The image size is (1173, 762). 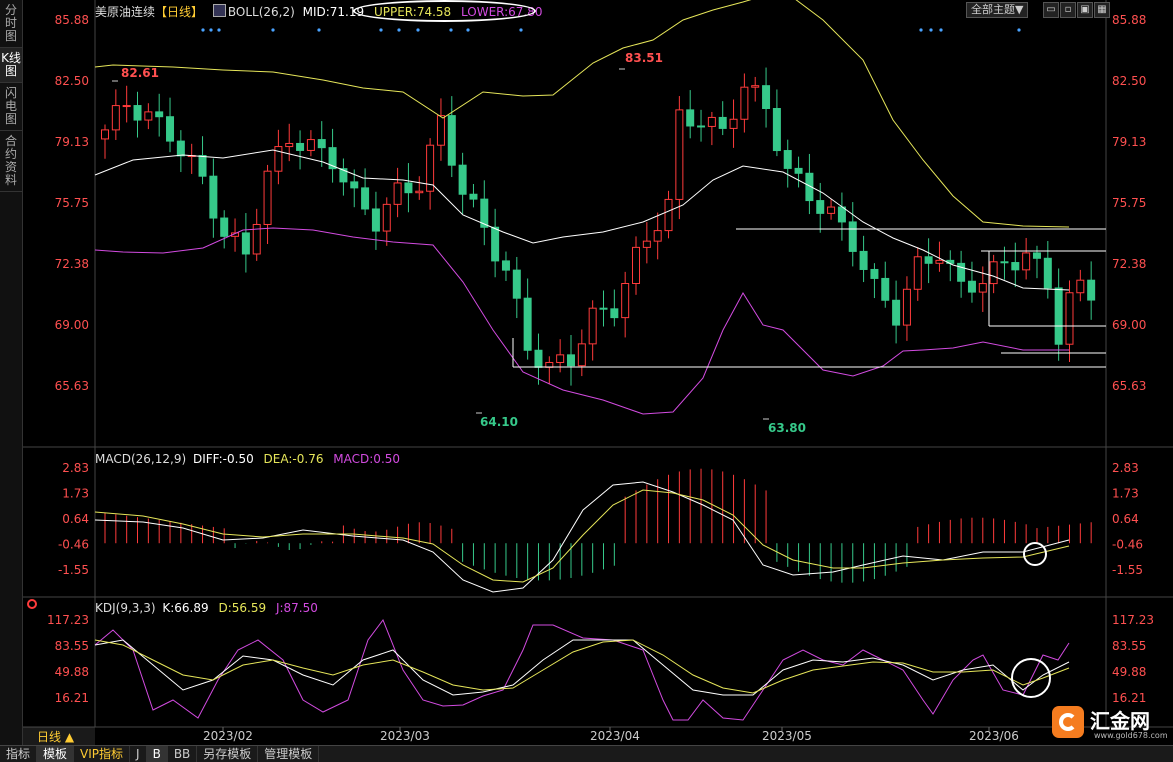 I want to click on kdj-y-tick-left: 49.88, so click(x=72, y=672).